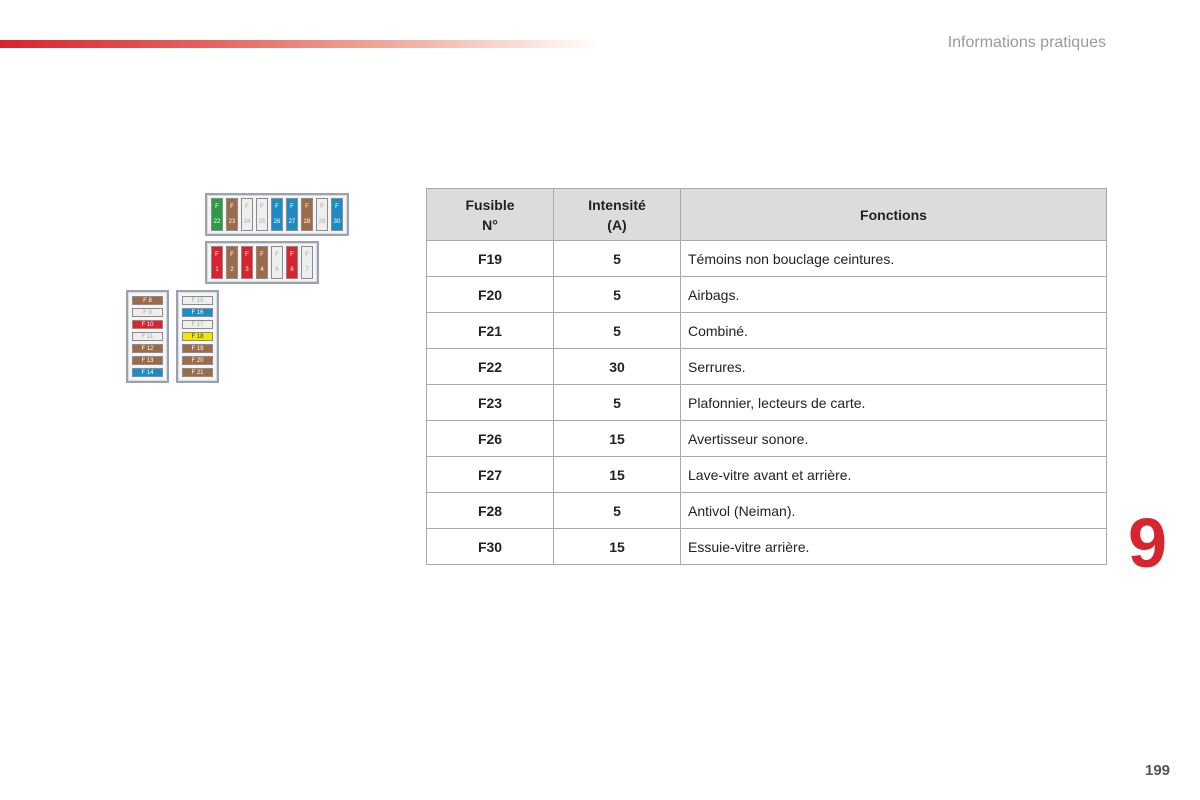 The image size is (1200, 800). I want to click on table-row: F21 5 Combiné., so click(766, 330).